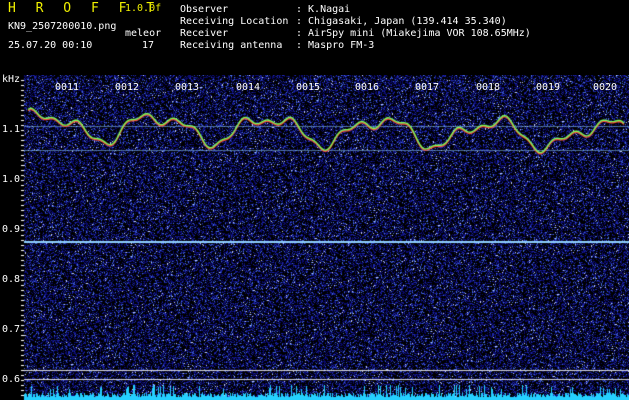  I want to click on x-tick-label: 0017, so click(427, 87).